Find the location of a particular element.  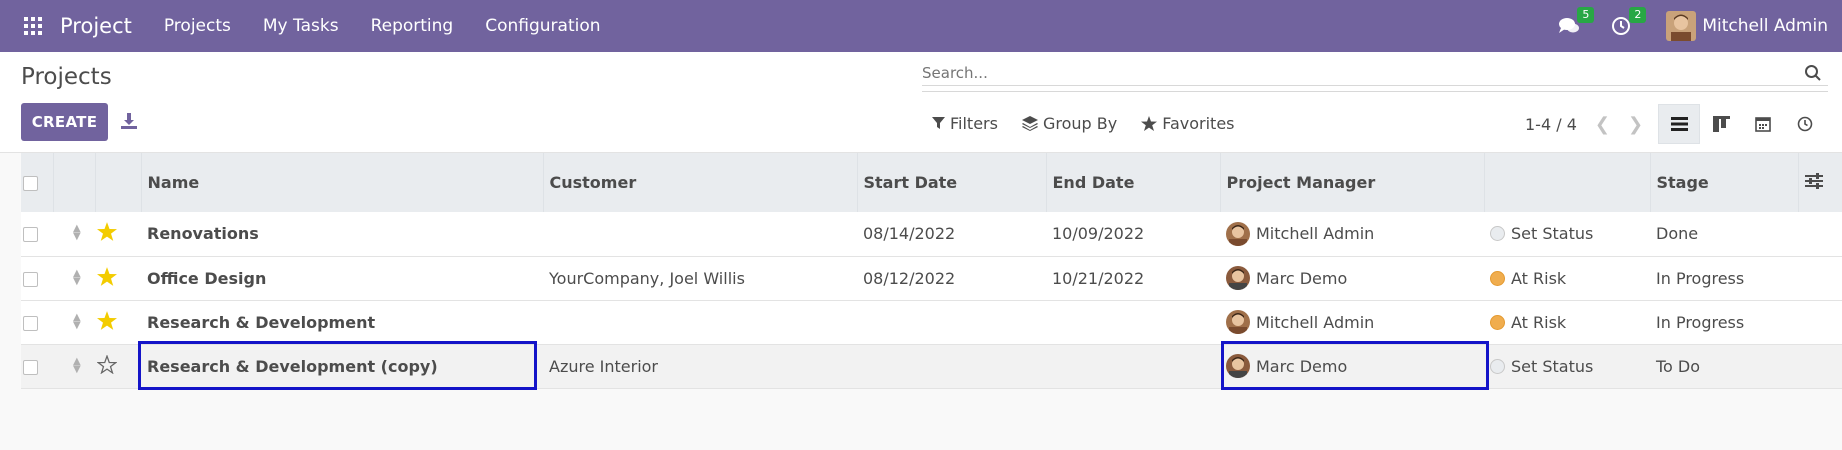

favorites-toggle: Favorites is located at coordinates (1188, 123).